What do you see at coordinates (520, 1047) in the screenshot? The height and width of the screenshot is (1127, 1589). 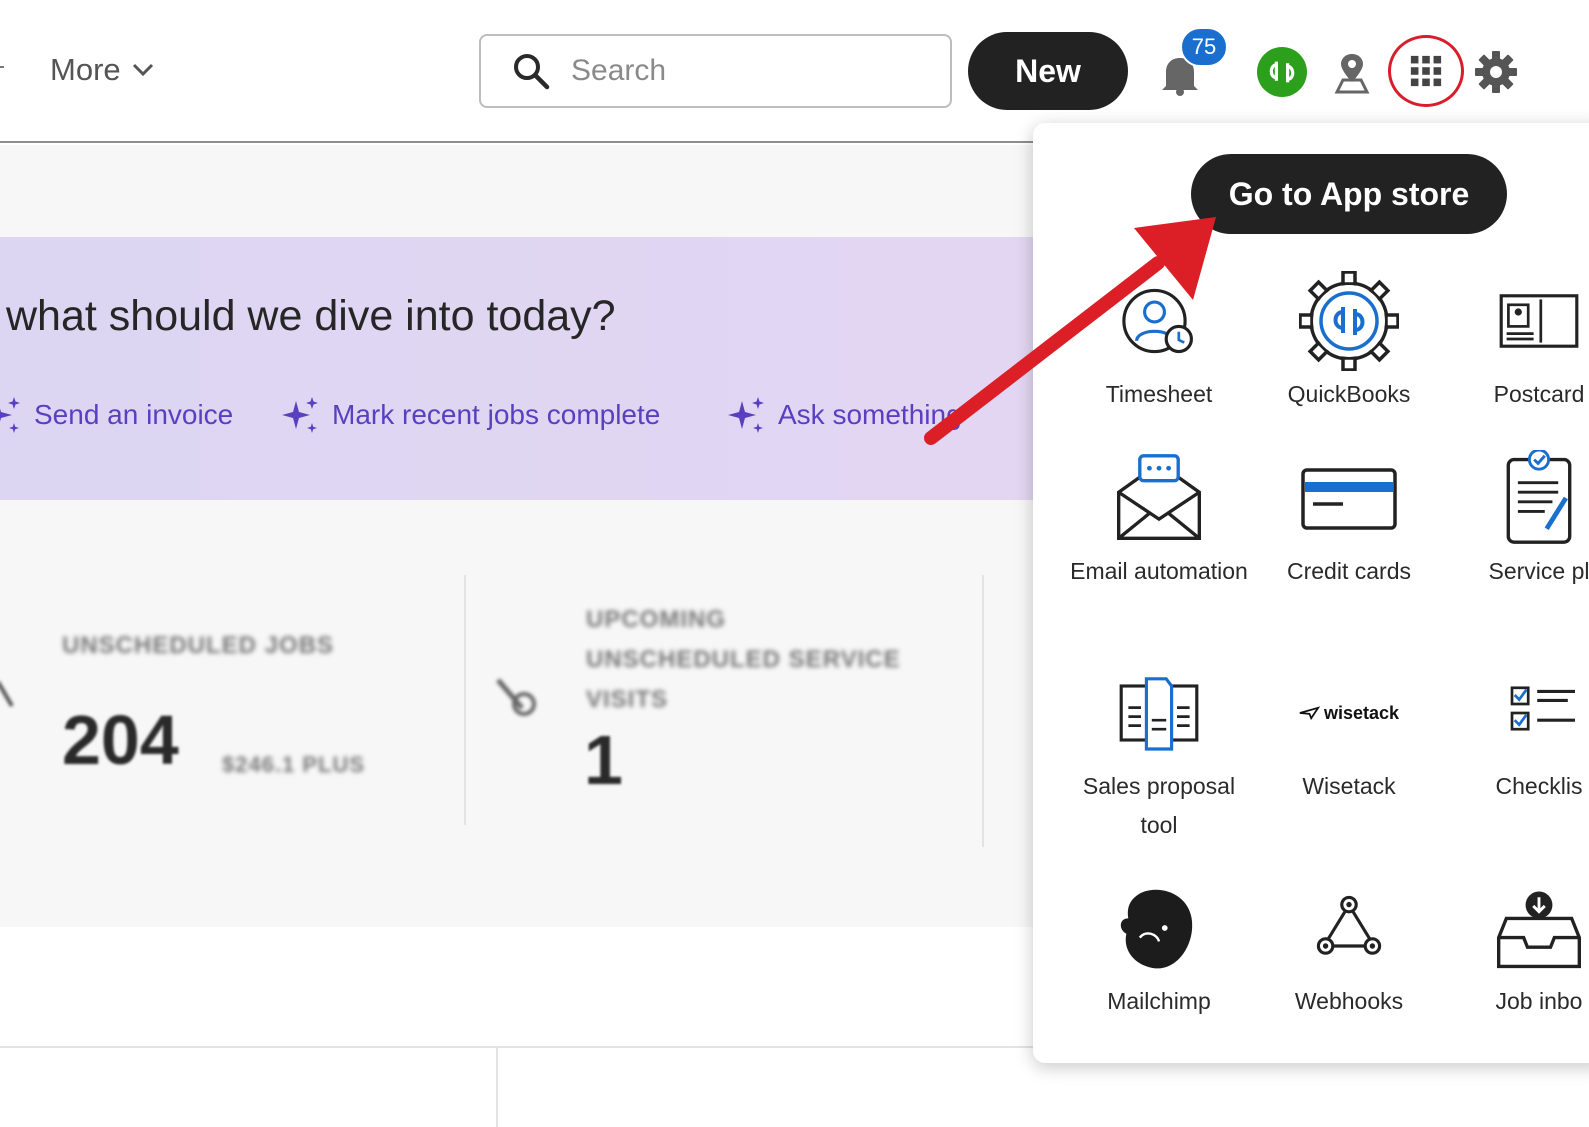 I see `lower-divider-h` at bounding box center [520, 1047].